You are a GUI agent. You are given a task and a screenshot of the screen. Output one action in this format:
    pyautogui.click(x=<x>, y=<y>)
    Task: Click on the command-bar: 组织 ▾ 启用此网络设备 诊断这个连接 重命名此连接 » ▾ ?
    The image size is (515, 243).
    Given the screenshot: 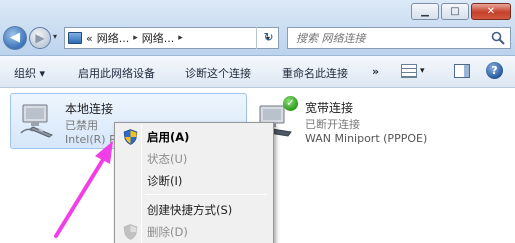 What is the action you would take?
    pyautogui.click(x=257, y=72)
    